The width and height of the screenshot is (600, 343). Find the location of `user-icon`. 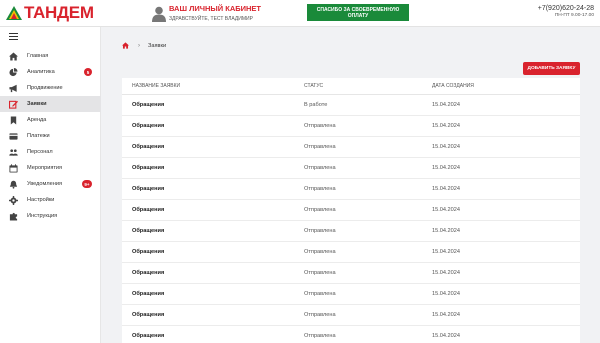

user-icon is located at coordinates (159, 14).